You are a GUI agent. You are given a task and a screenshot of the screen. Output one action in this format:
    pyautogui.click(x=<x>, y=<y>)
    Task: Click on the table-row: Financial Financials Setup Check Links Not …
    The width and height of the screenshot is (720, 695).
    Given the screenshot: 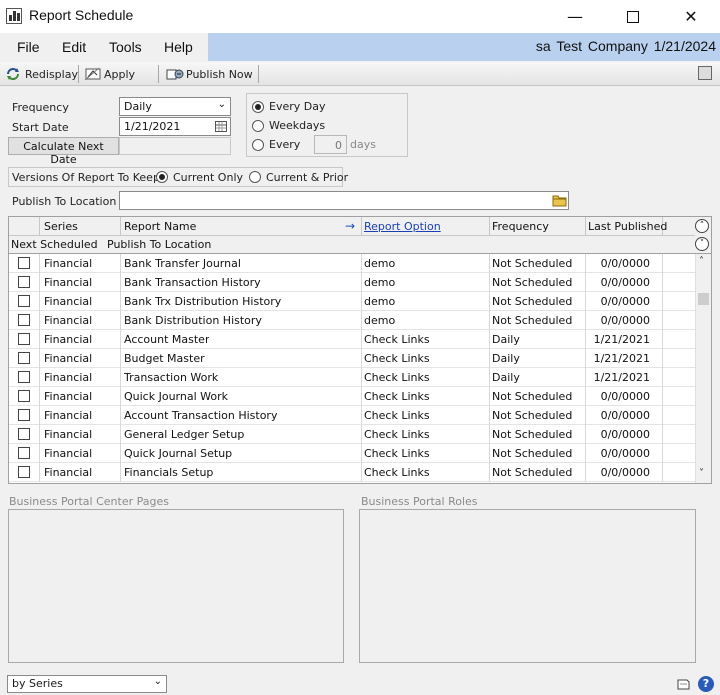 What is the action you would take?
    pyautogui.click(x=352, y=472)
    